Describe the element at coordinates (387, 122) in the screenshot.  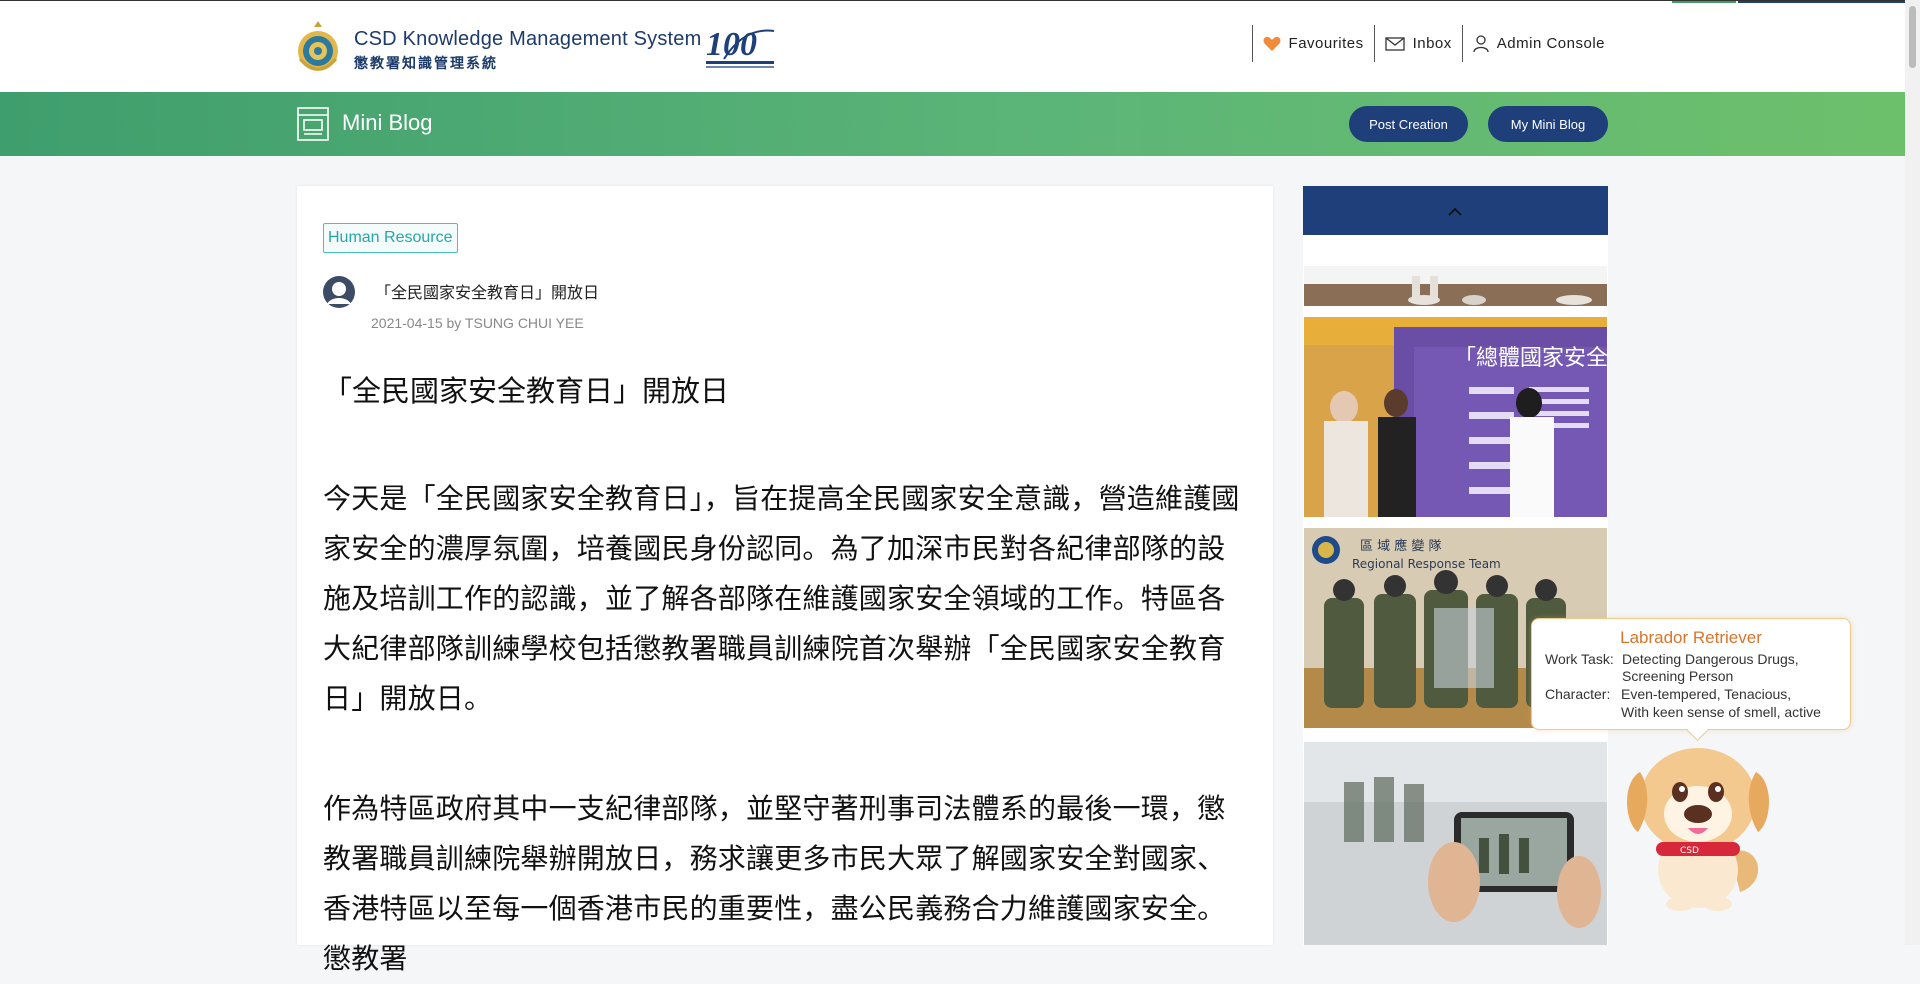
I see `page-title: Mini Blog` at that location.